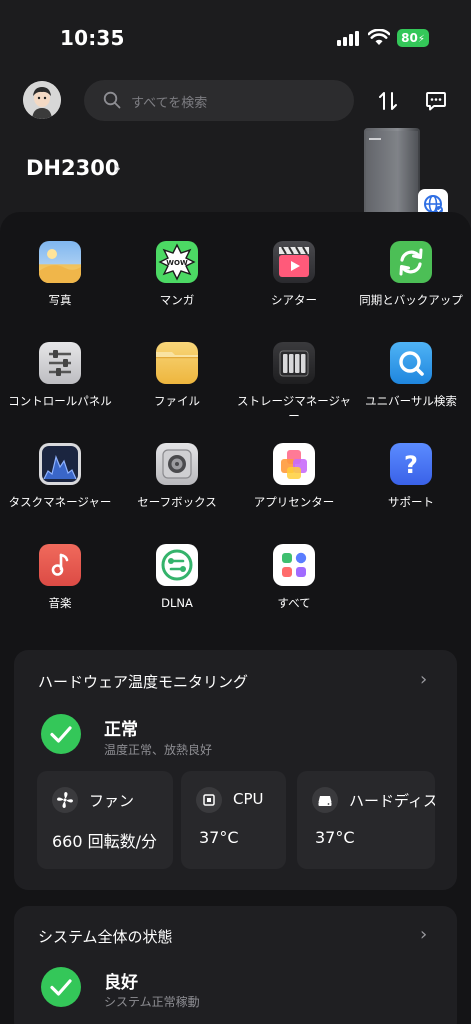  Describe the element at coordinates (392, 173) in the screenshot. I see `nas-device-image` at that location.